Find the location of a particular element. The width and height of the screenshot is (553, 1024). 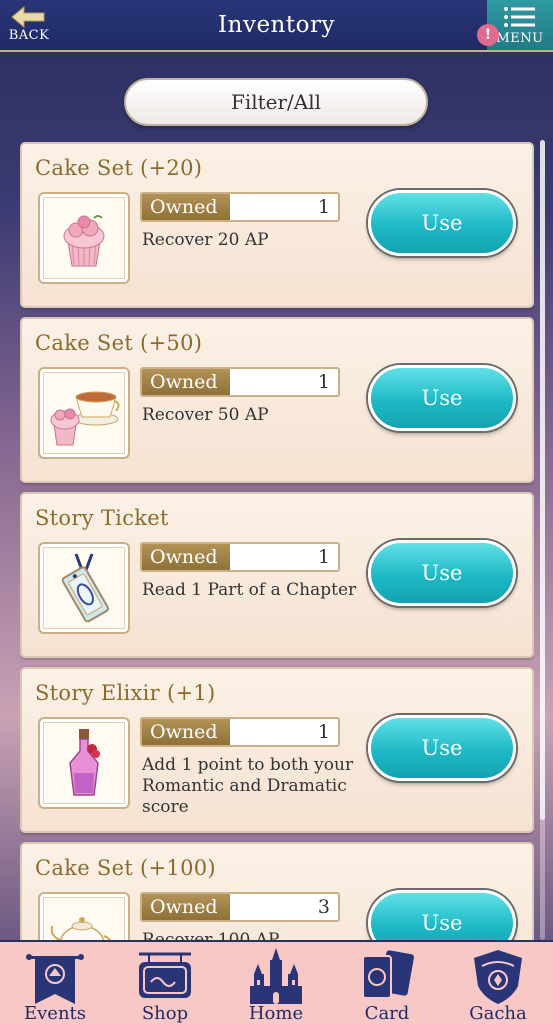

nav-home: Home is located at coordinates (276, 983).